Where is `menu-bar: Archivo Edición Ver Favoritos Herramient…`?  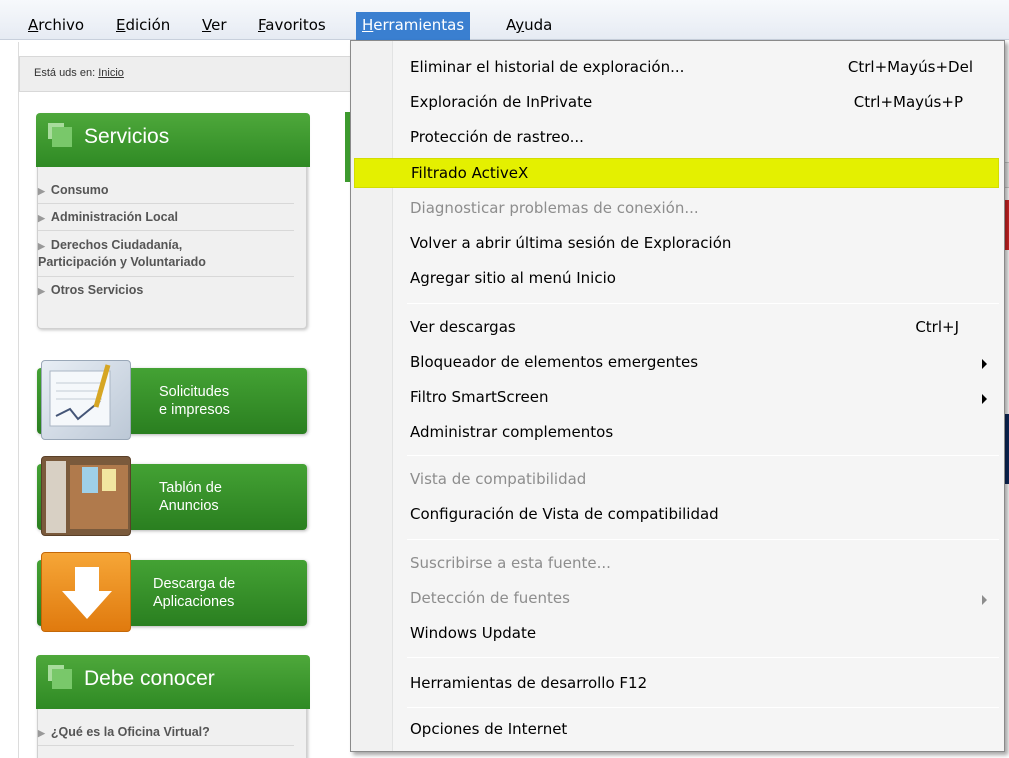
menu-bar: Archivo Edición Ver Favoritos Herramient… is located at coordinates (504, 20).